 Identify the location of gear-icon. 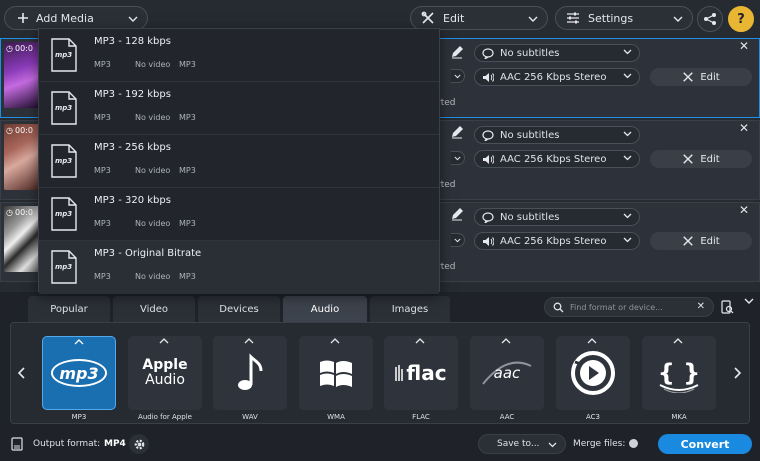
(139, 444).